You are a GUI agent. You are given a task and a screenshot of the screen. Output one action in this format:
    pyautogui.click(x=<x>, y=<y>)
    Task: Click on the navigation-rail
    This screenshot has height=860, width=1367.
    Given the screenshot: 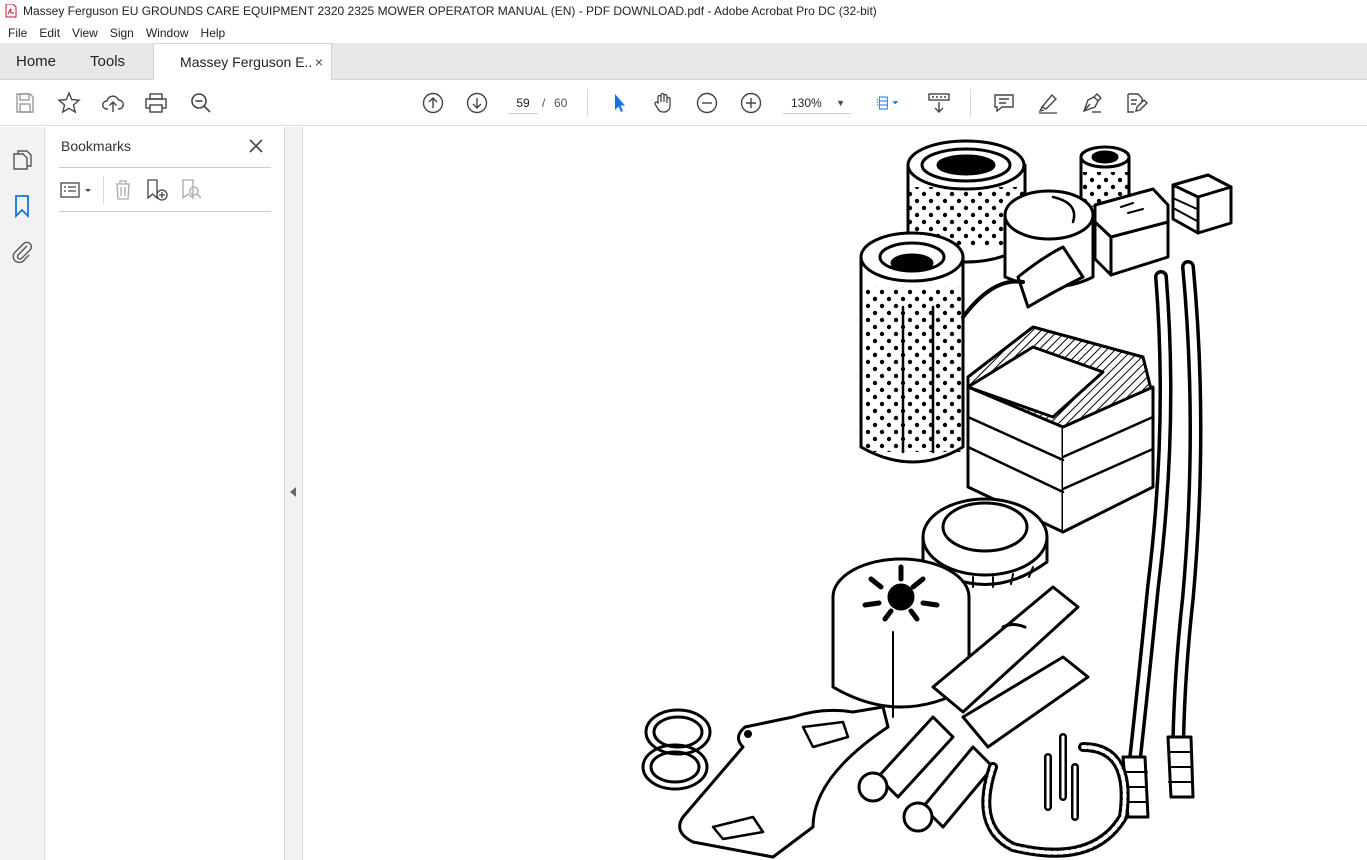 What is the action you would take?
    pyautogui.click(x=22, y=493)
    